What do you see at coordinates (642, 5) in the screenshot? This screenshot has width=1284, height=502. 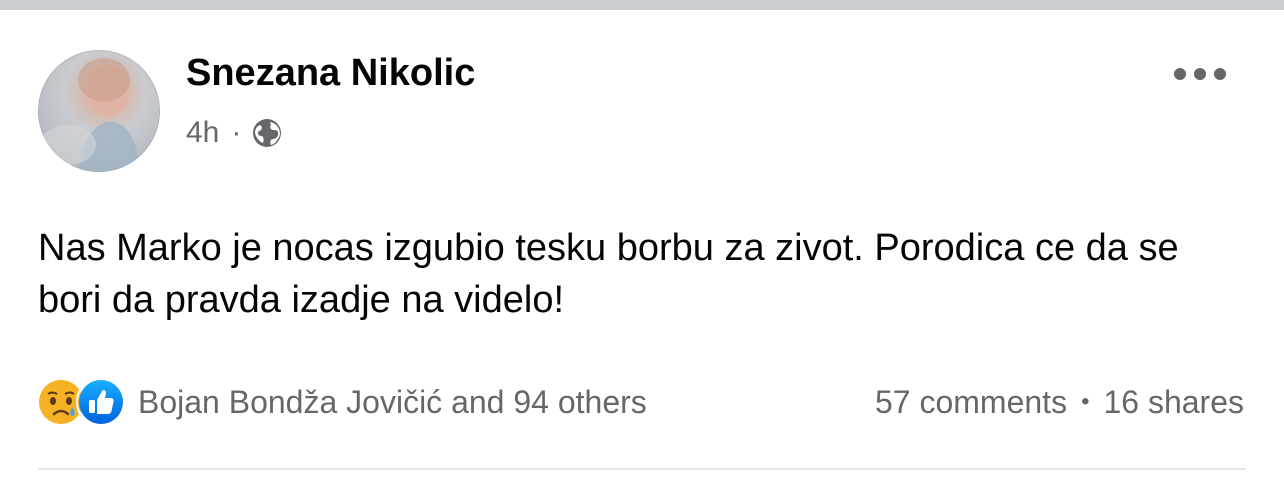 I see `top-separator-bar` at bounding box center [642, 5].